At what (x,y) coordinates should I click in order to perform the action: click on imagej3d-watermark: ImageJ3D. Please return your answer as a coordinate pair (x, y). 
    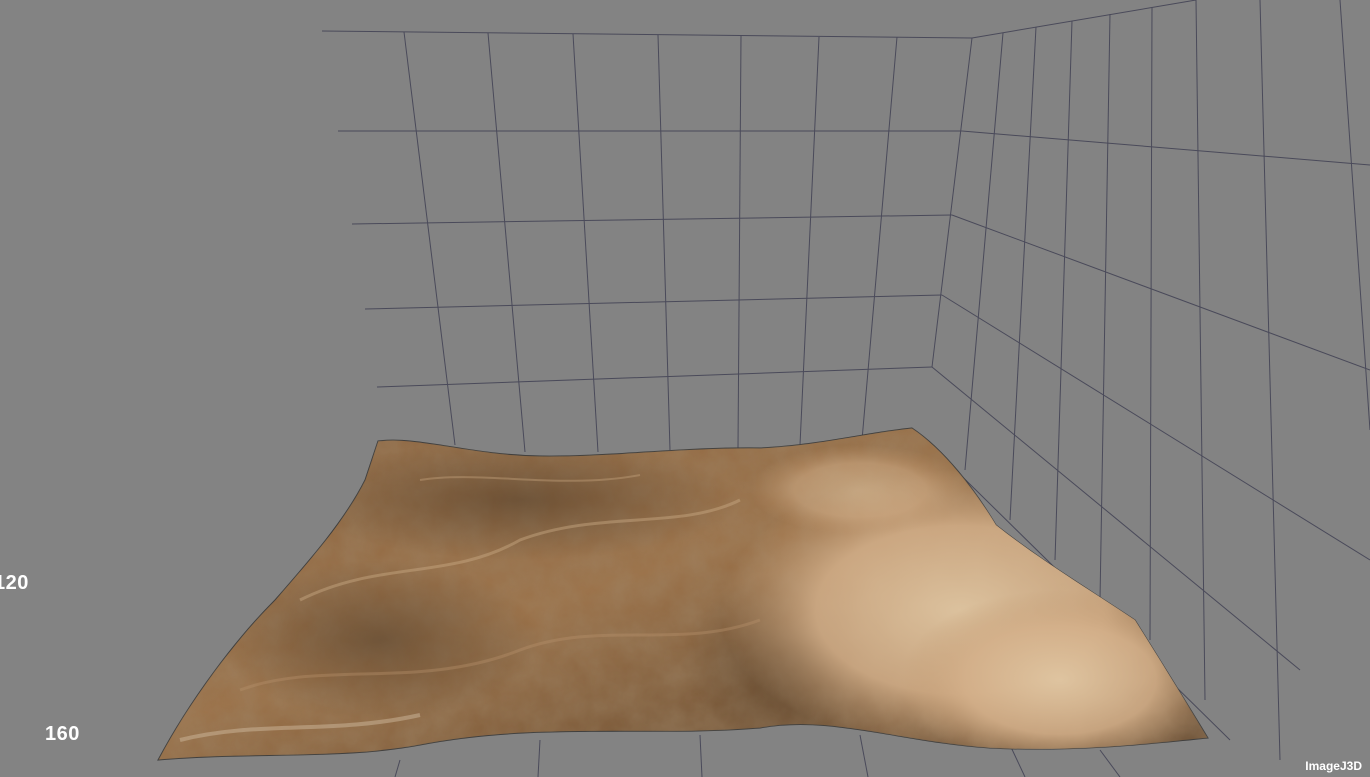
    Looking at the image, I should click on (1333, 766).